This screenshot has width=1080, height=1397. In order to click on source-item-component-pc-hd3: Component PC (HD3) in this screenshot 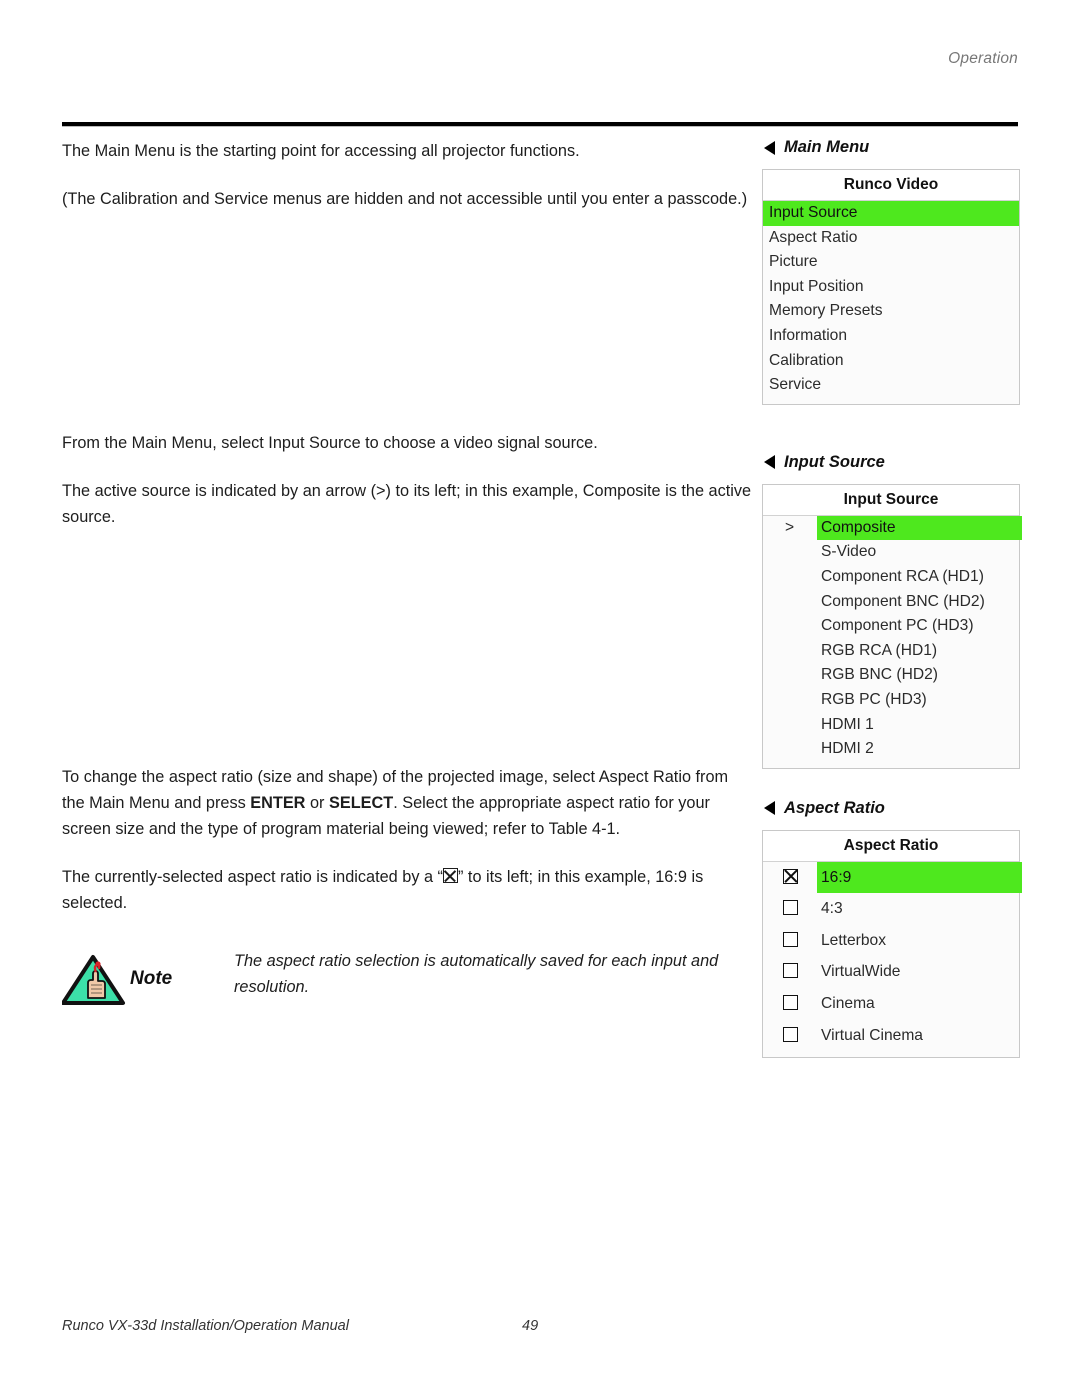, I will do `click(891, 626)`.